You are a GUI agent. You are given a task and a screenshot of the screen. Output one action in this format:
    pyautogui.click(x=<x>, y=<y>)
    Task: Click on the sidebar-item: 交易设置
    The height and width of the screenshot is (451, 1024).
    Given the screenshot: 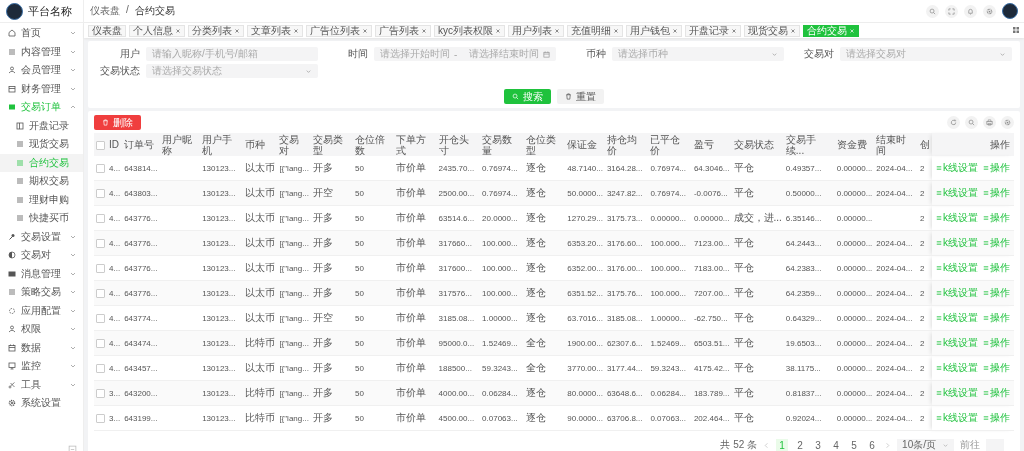 What is the action you would take?
    pyautogui.click(x=41, y=236)
    